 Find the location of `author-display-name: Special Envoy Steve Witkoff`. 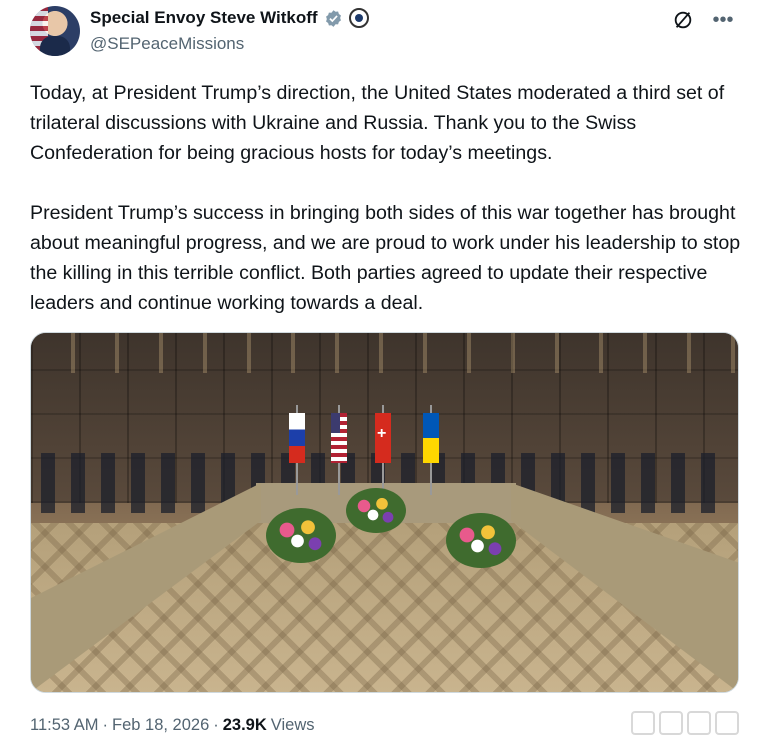

author-display-name: Special Envoy Steve Witkoff is located at coordinates (204, 18).